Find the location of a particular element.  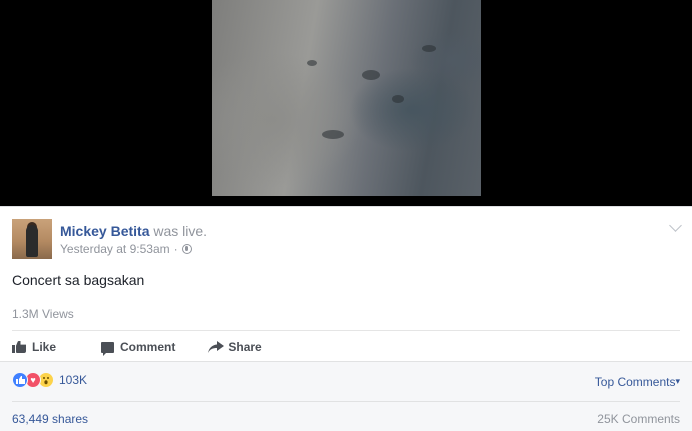

comment-label: Comment is located at coordinates (148, 347).